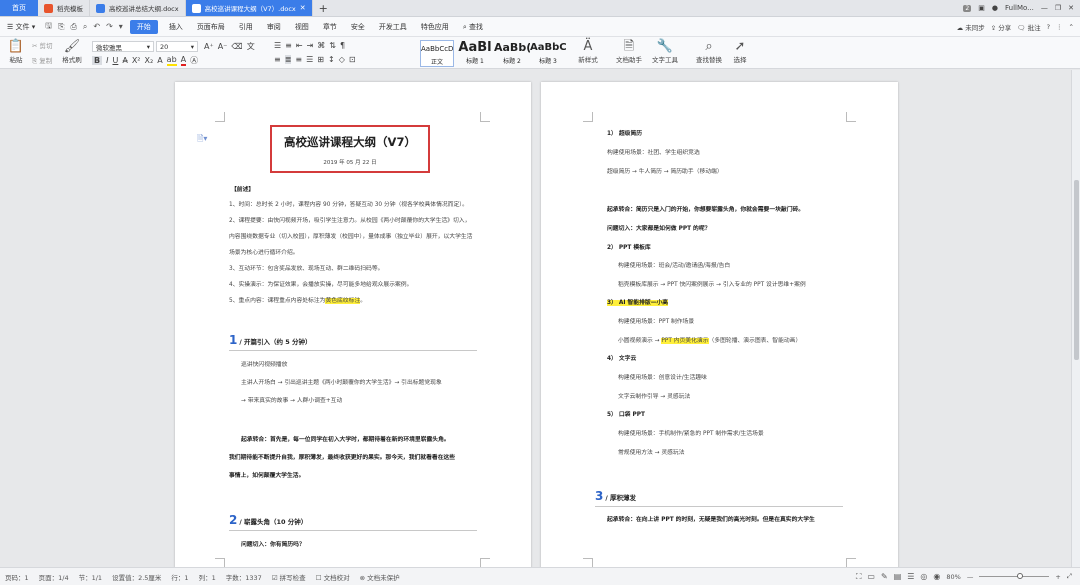  What do you see at coordinates (298, 59) in the screenshot?
I see `align-right-icon: ≡` at bounding box center [298, 59].